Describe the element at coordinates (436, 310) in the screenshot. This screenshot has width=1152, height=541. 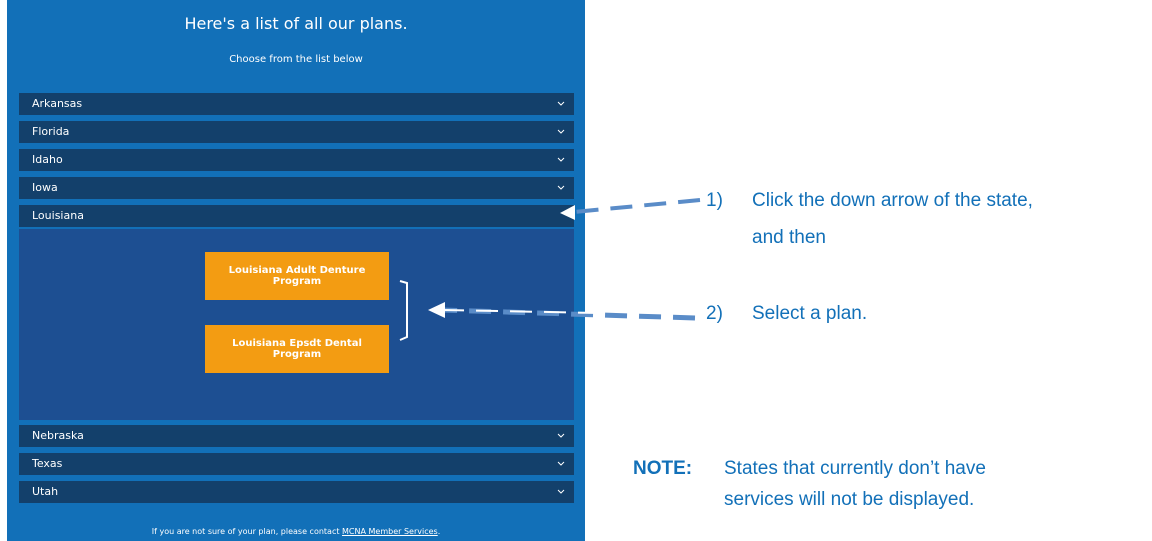
I see `arrow-head-step2` at that location.